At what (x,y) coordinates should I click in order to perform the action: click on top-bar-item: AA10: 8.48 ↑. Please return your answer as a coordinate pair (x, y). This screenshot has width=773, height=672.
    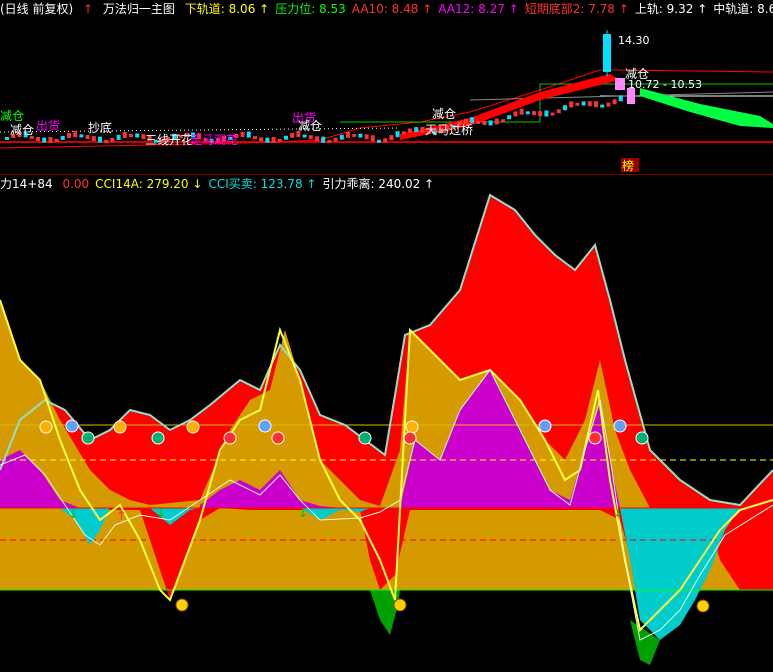
    Looking at the image, I should click on (392, 9).